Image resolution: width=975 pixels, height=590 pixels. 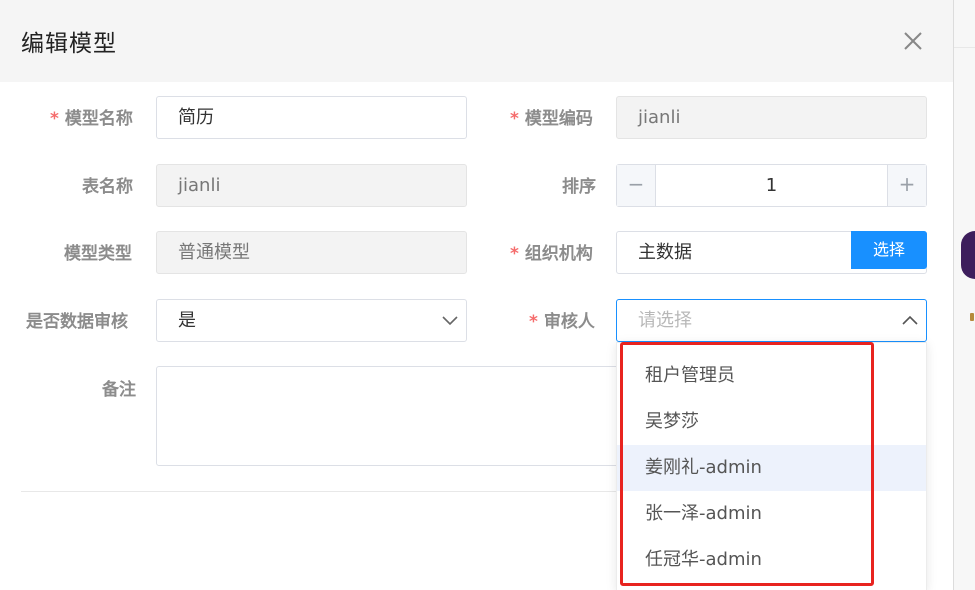 I want to click on table-name-input: jianli, so click(x=311, y=185).